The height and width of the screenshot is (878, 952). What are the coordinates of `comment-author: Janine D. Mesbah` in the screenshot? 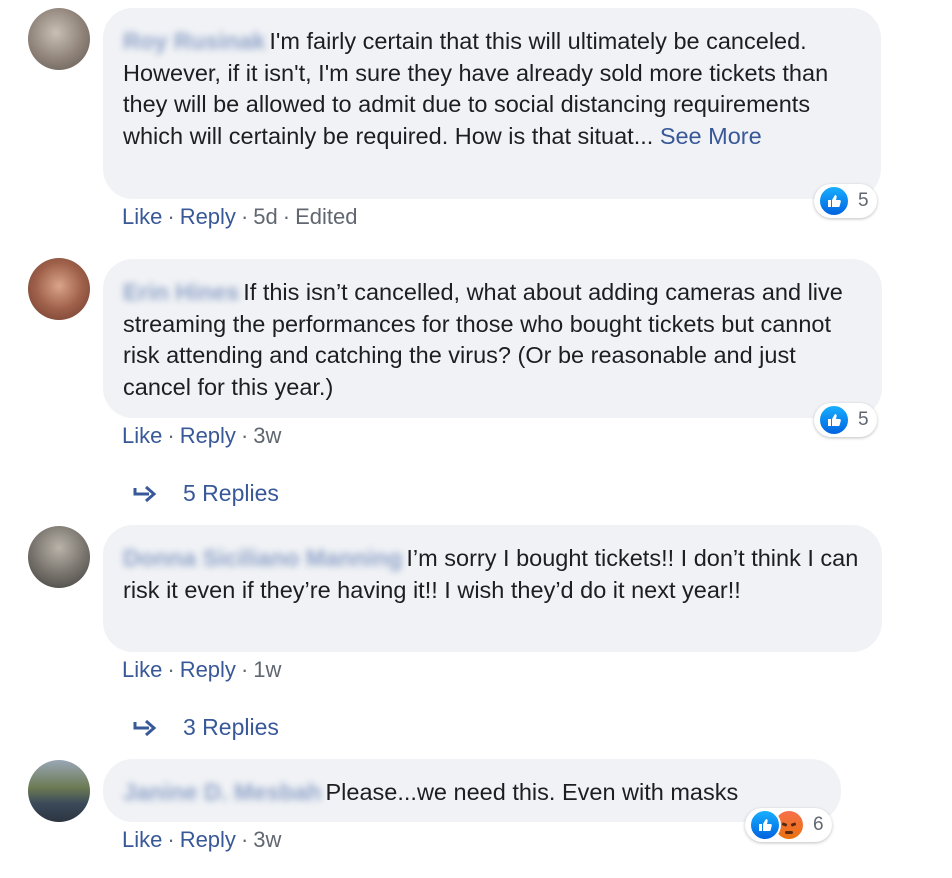 It's located at (222, 792).